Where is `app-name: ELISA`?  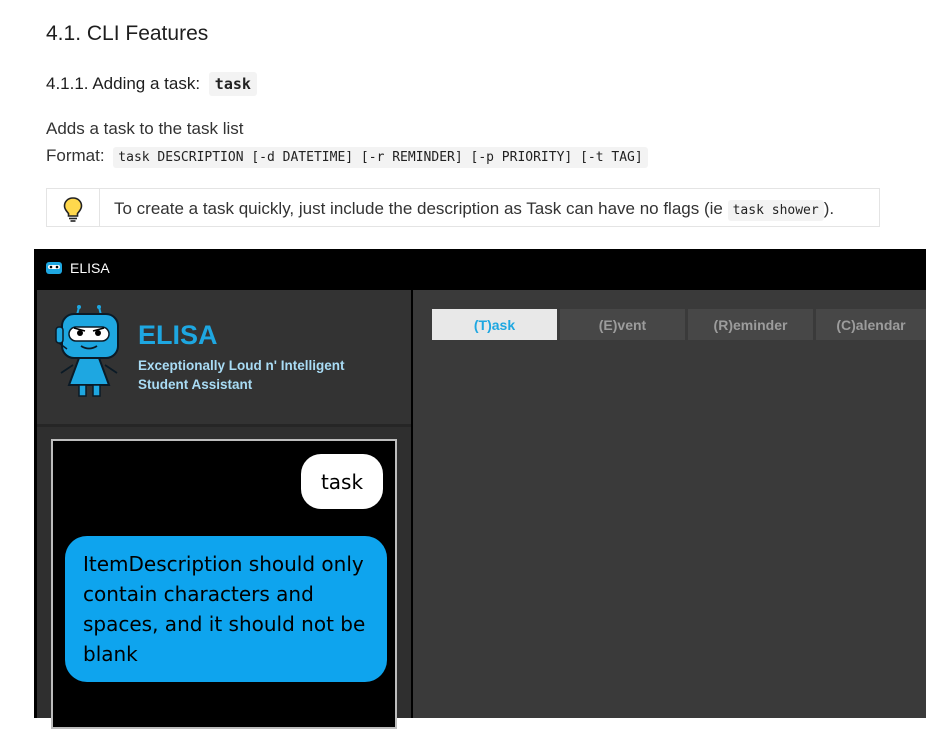 app-name: ELISA is located at coordinates (178, 335).